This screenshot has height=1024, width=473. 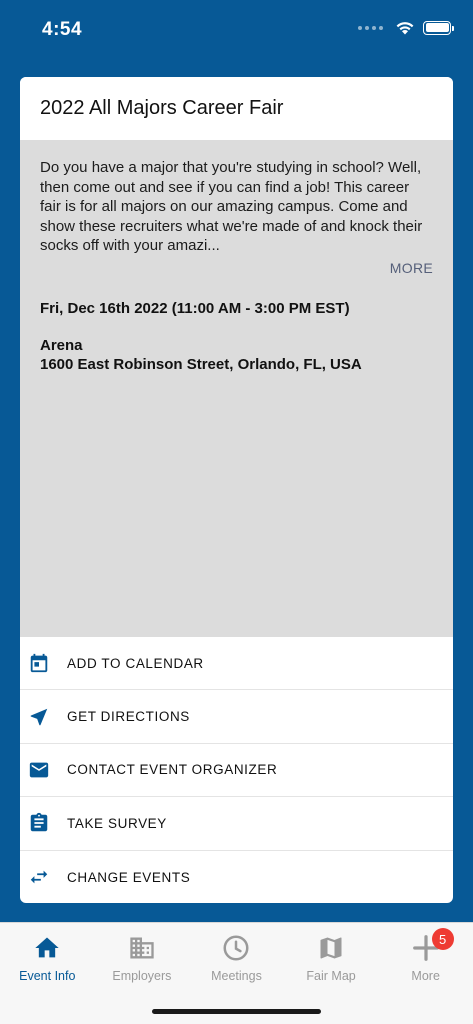 What do you see at coordinates (172, 770) in the screenshot?
I see `action-label: CONTACT EVENT ORGANIZER` at bounding box center [172, 770].